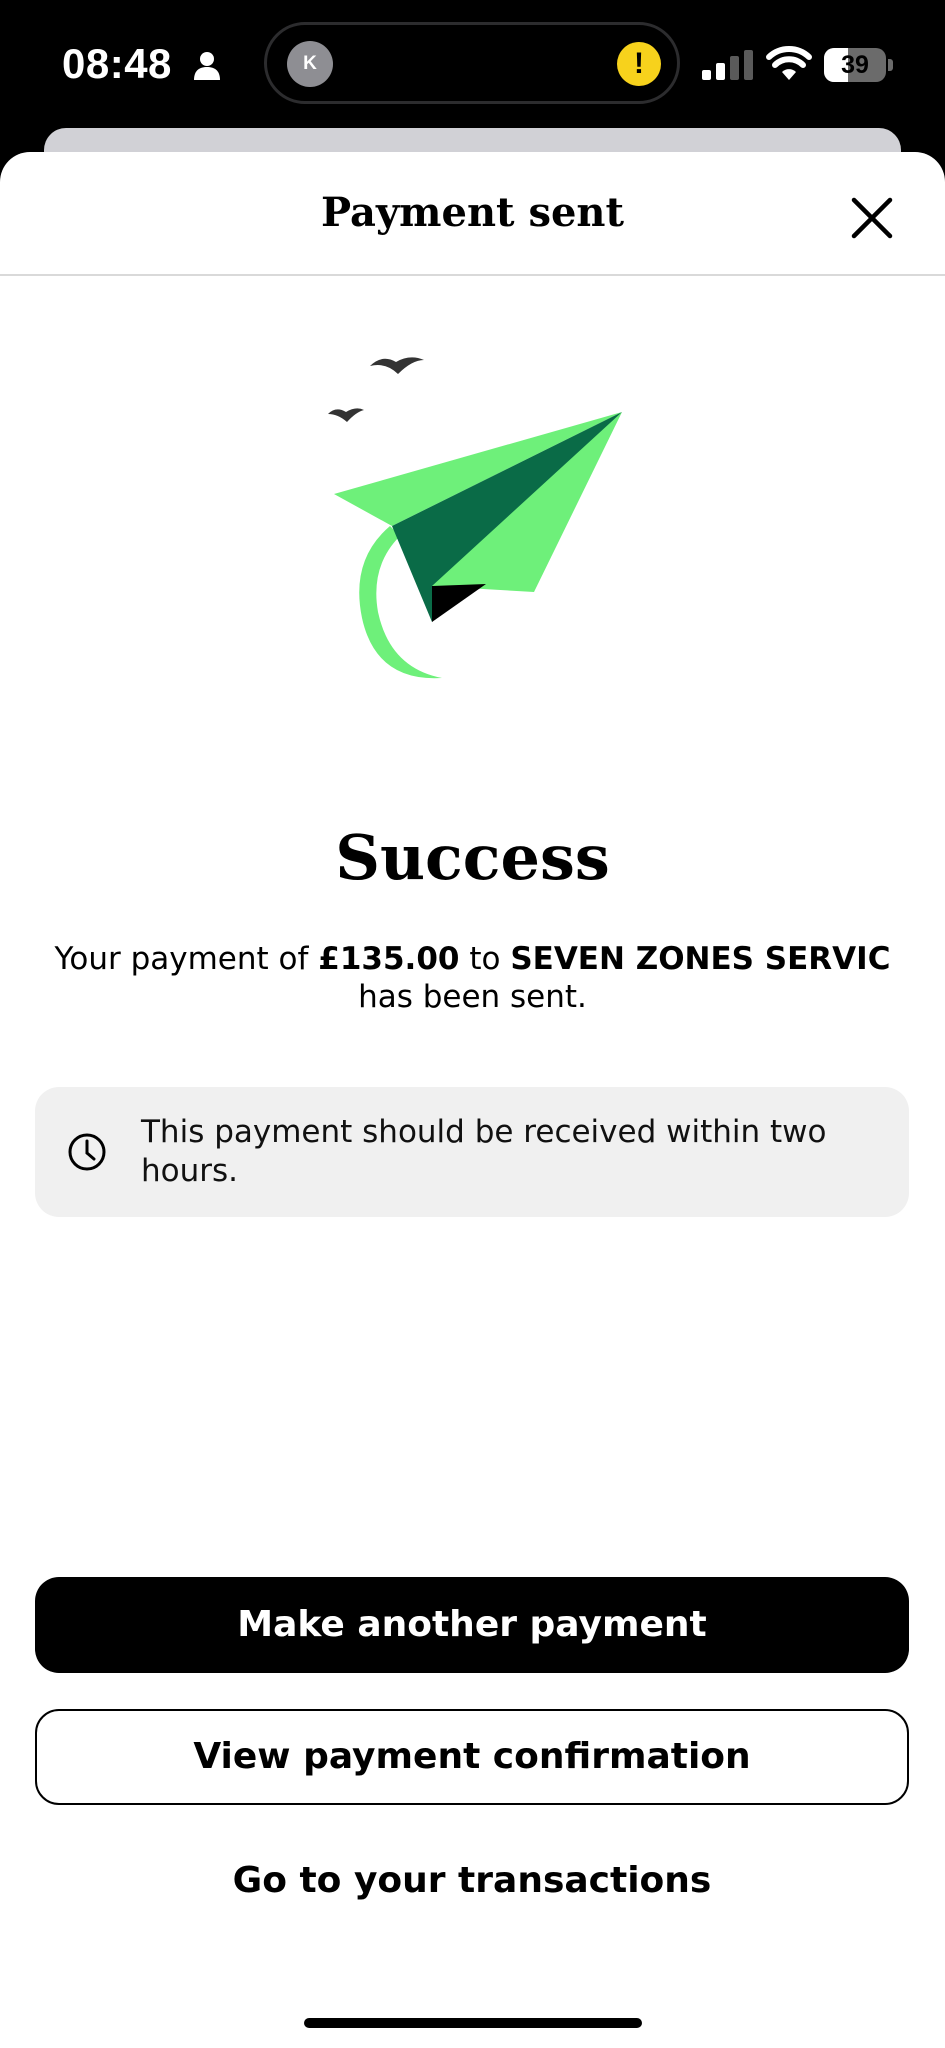  What do you see at coordinates (475, 518) in the screenshot?
I see `paper-plane-icon` at bounding box center [475, 518].